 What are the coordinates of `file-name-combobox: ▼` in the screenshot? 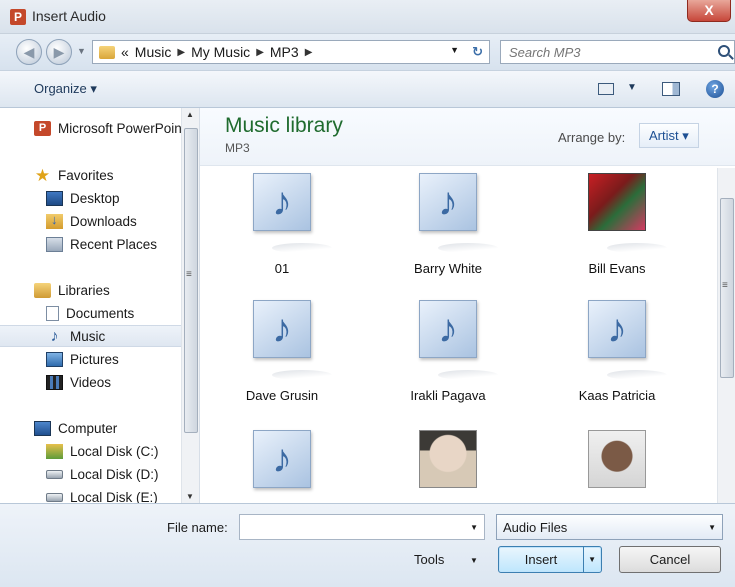 It's located at (362, 527).